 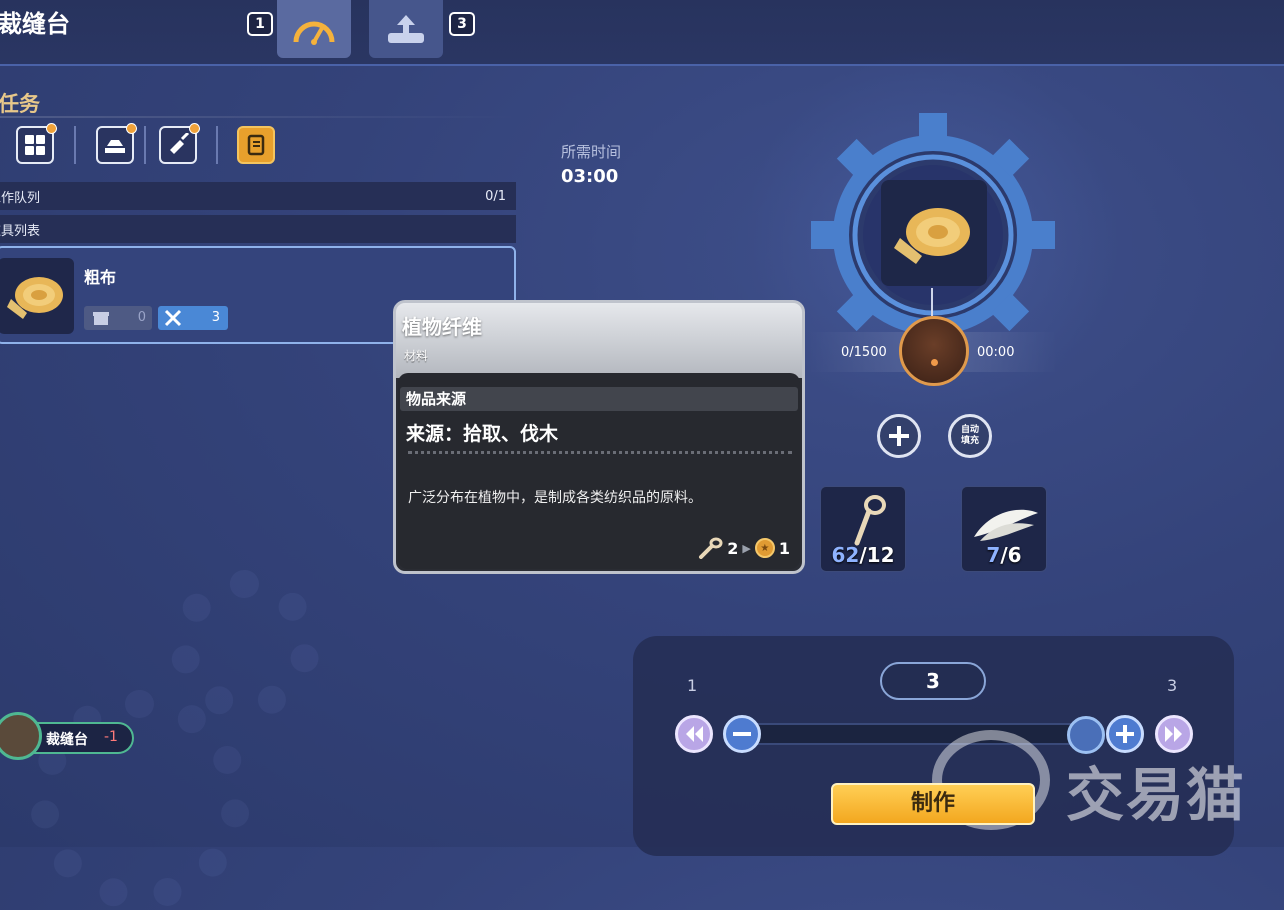 I want to click on box-icon, so click(x=101, y=318).